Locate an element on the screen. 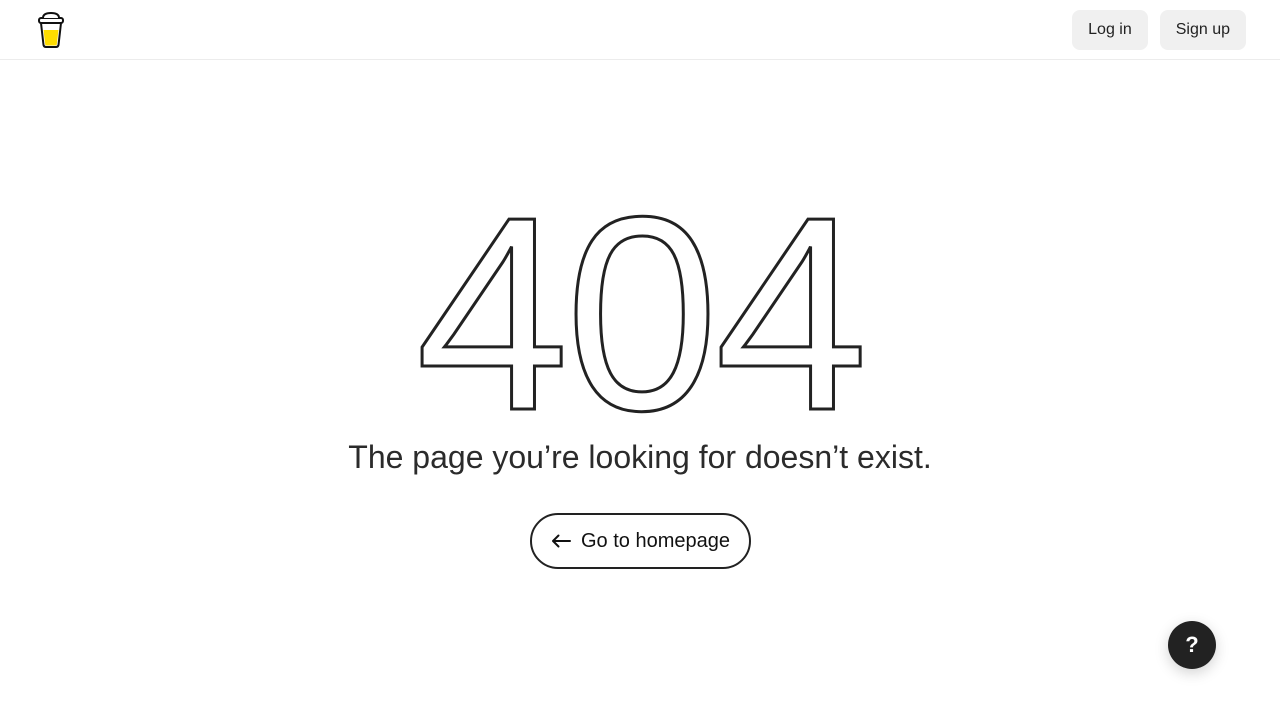 This screenshot has width=1280, height=720. help-button: ? is located at coordinates (1192, 645).